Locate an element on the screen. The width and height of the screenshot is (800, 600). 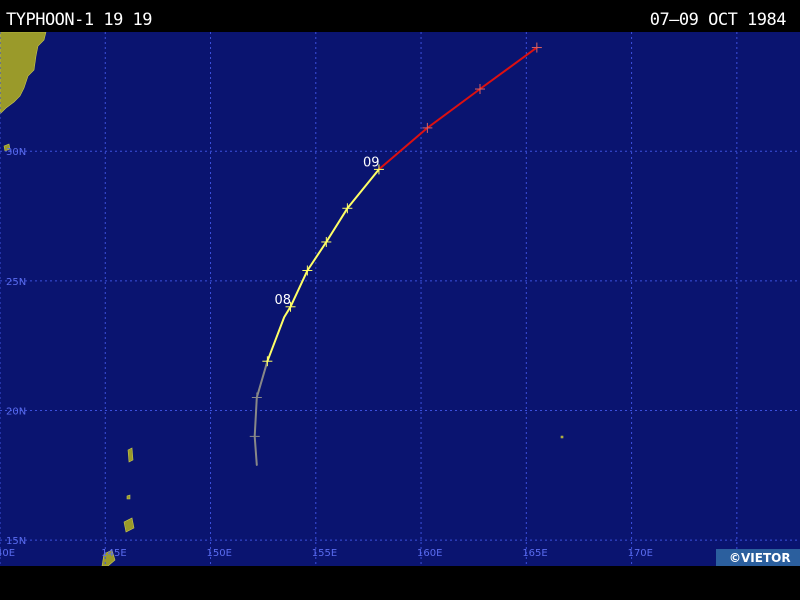
lon-label: 165E is located at coordinates (534, 553).